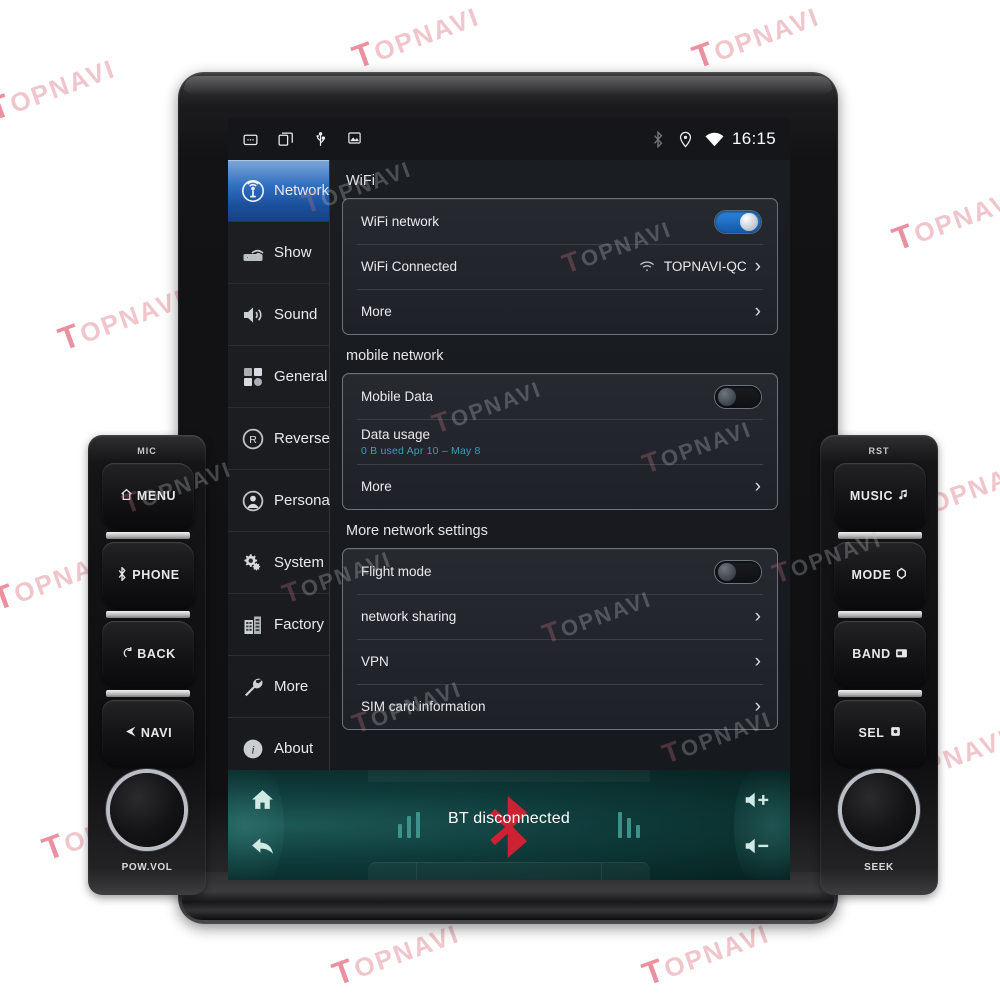  What do you see at coordinates (130, 733) in the screenshot?
I see `nav-triangle-icon` at bounding box center [130, 733].